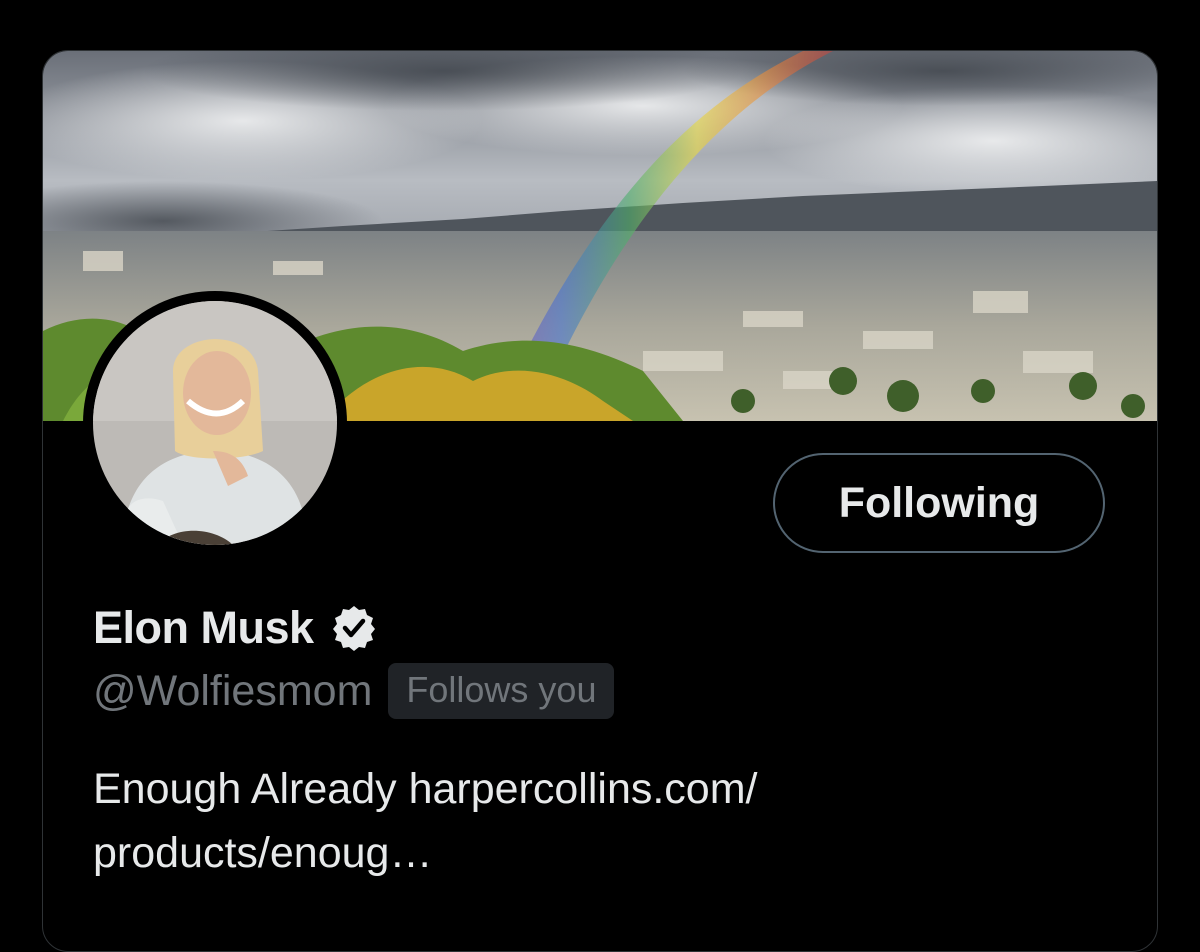  I want to click on handle-row: @Wolfiesmom Follows you, so click(354, 691).